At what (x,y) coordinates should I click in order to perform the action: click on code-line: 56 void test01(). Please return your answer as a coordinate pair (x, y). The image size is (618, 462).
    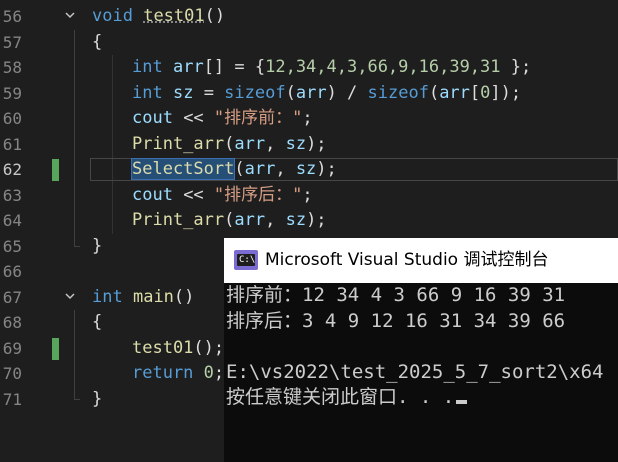
    Looking at the image, I should click on (309, 17).